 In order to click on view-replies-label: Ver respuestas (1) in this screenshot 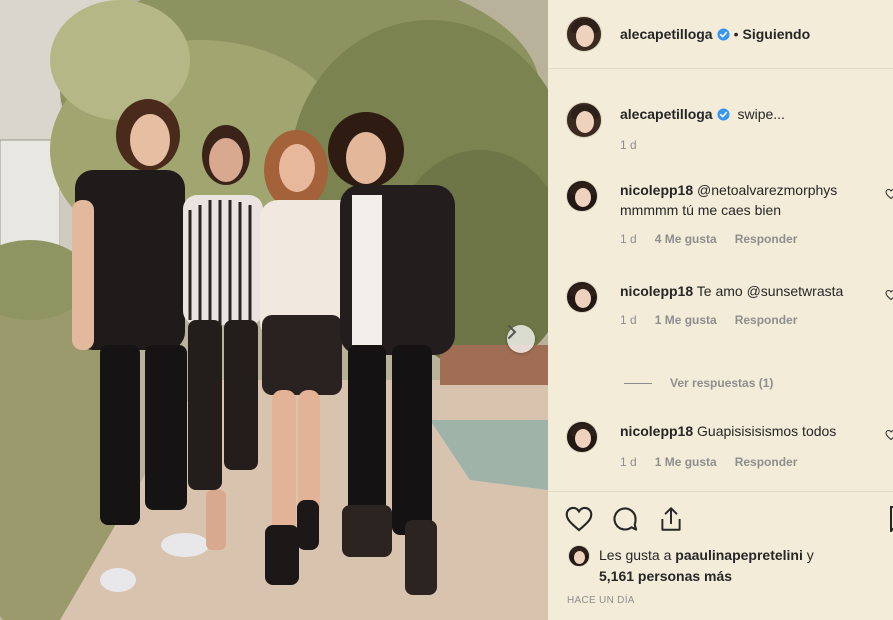, I will do `click(722, 383)`.